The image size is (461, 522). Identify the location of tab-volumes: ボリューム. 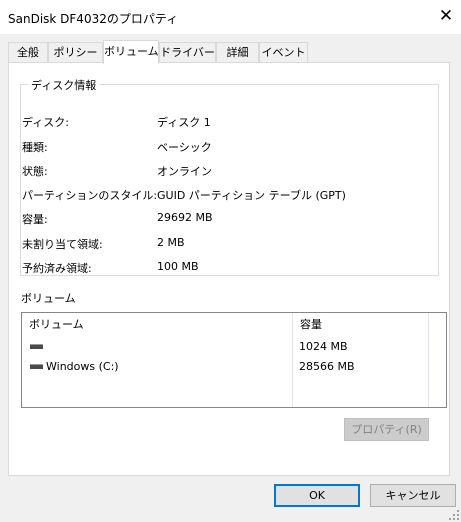
(131, 52).